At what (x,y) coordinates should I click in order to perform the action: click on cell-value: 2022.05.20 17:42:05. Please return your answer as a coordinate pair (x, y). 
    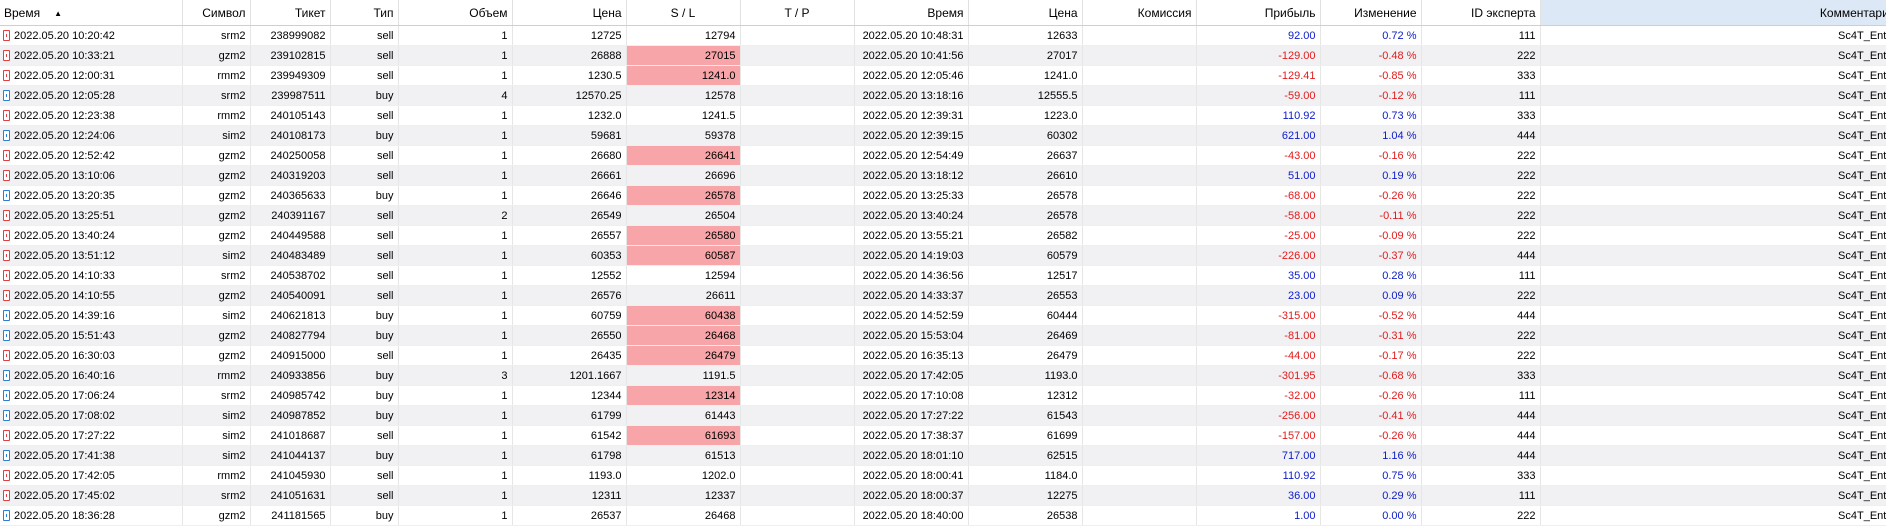
    Looking at the image, I should click on (64, 475).